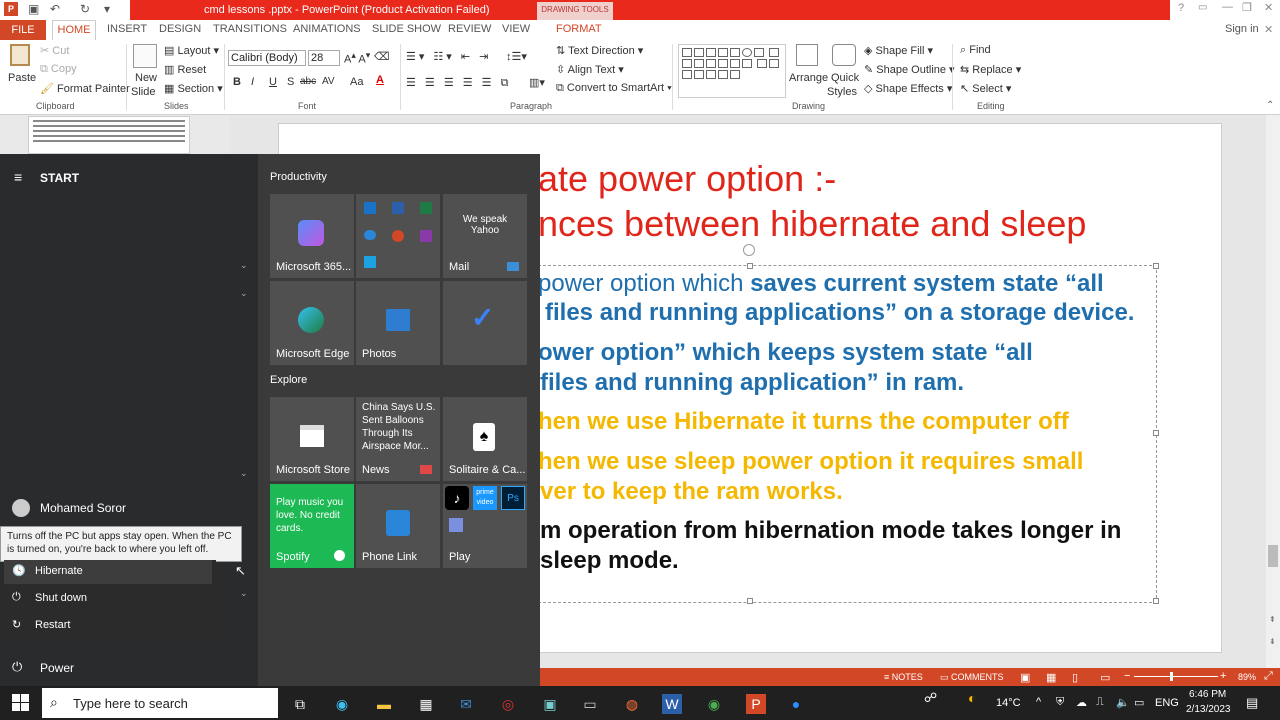 This screenshot has width=1280, height=720. I want to click on tab-review: REVIEW, so click(469, 29).